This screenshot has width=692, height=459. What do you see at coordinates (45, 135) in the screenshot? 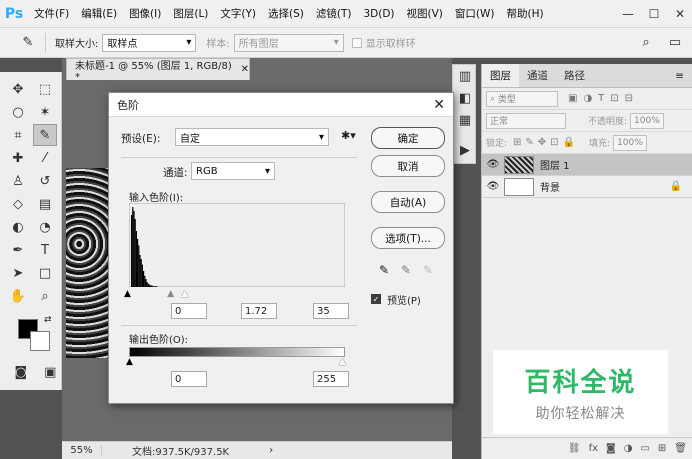
I see `eyedropper-tool-icon: ✎` at bounding box center [45, 135].